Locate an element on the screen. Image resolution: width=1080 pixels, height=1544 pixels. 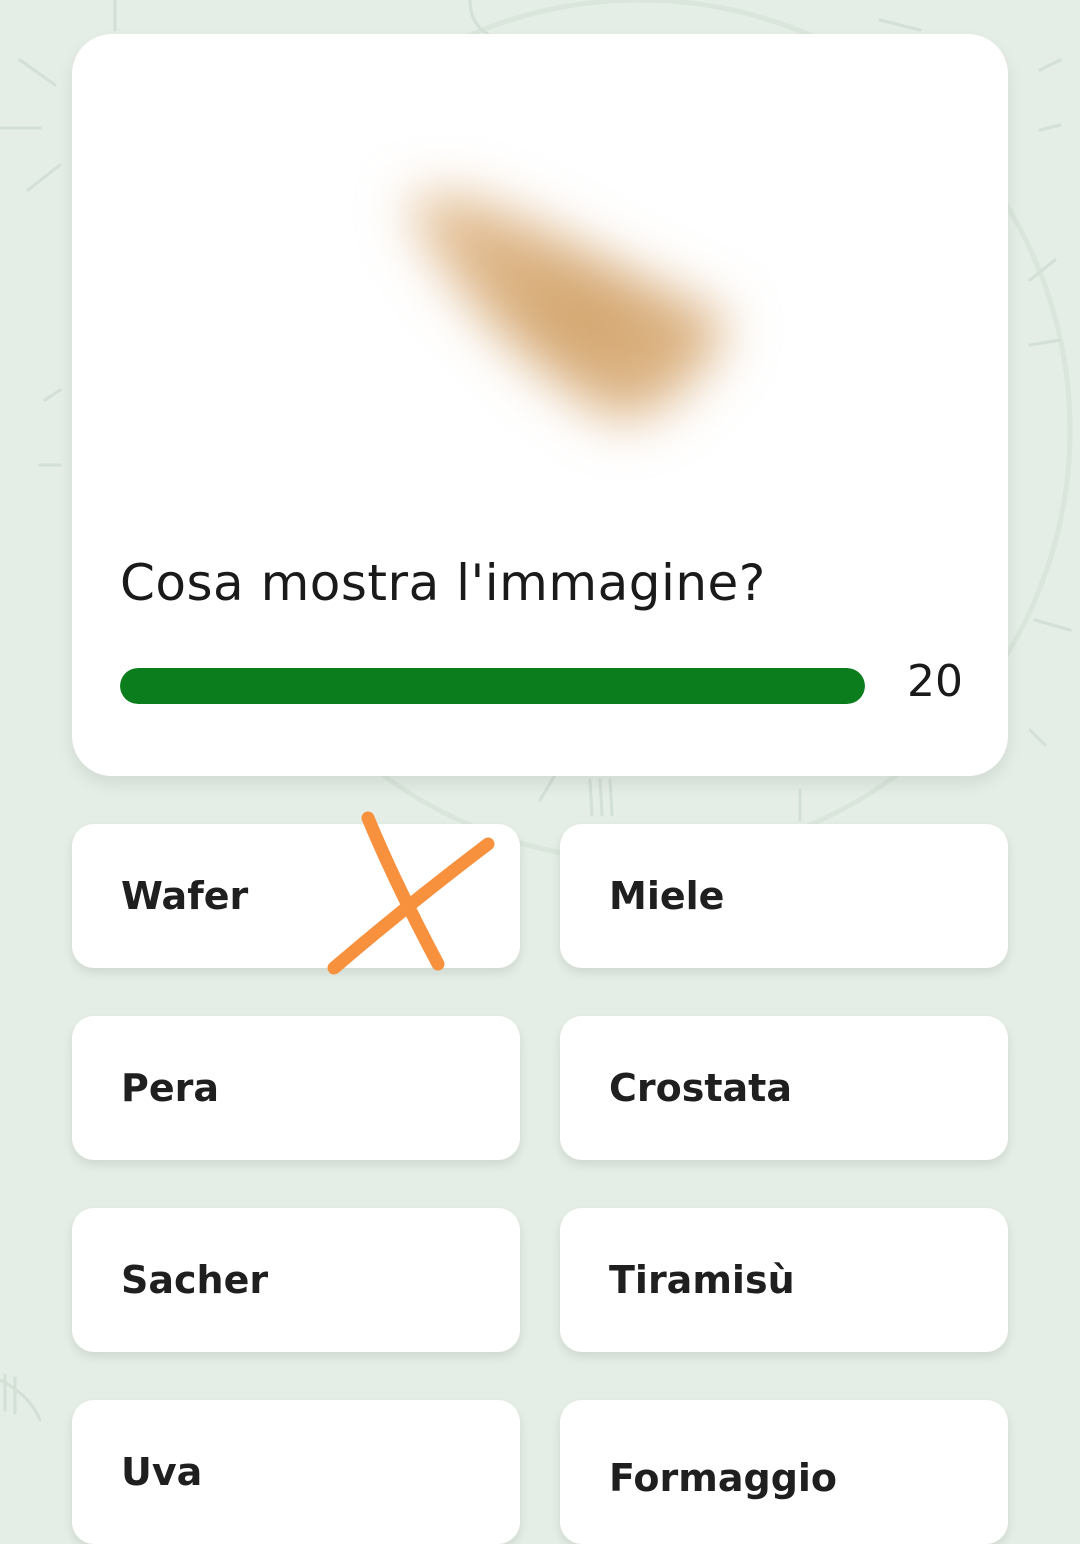
answer-label: Wafer is located at coordinates (185, 896).